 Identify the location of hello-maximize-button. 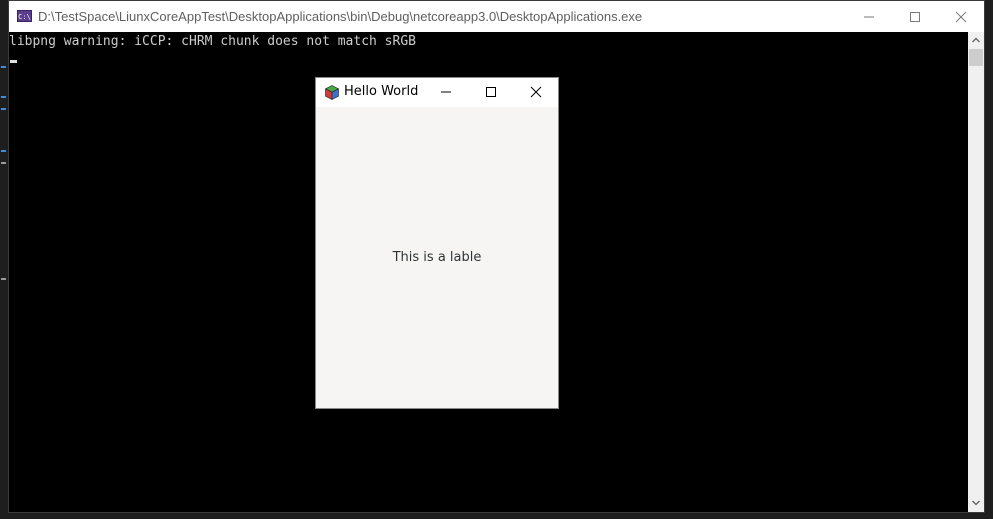
(491, 92).